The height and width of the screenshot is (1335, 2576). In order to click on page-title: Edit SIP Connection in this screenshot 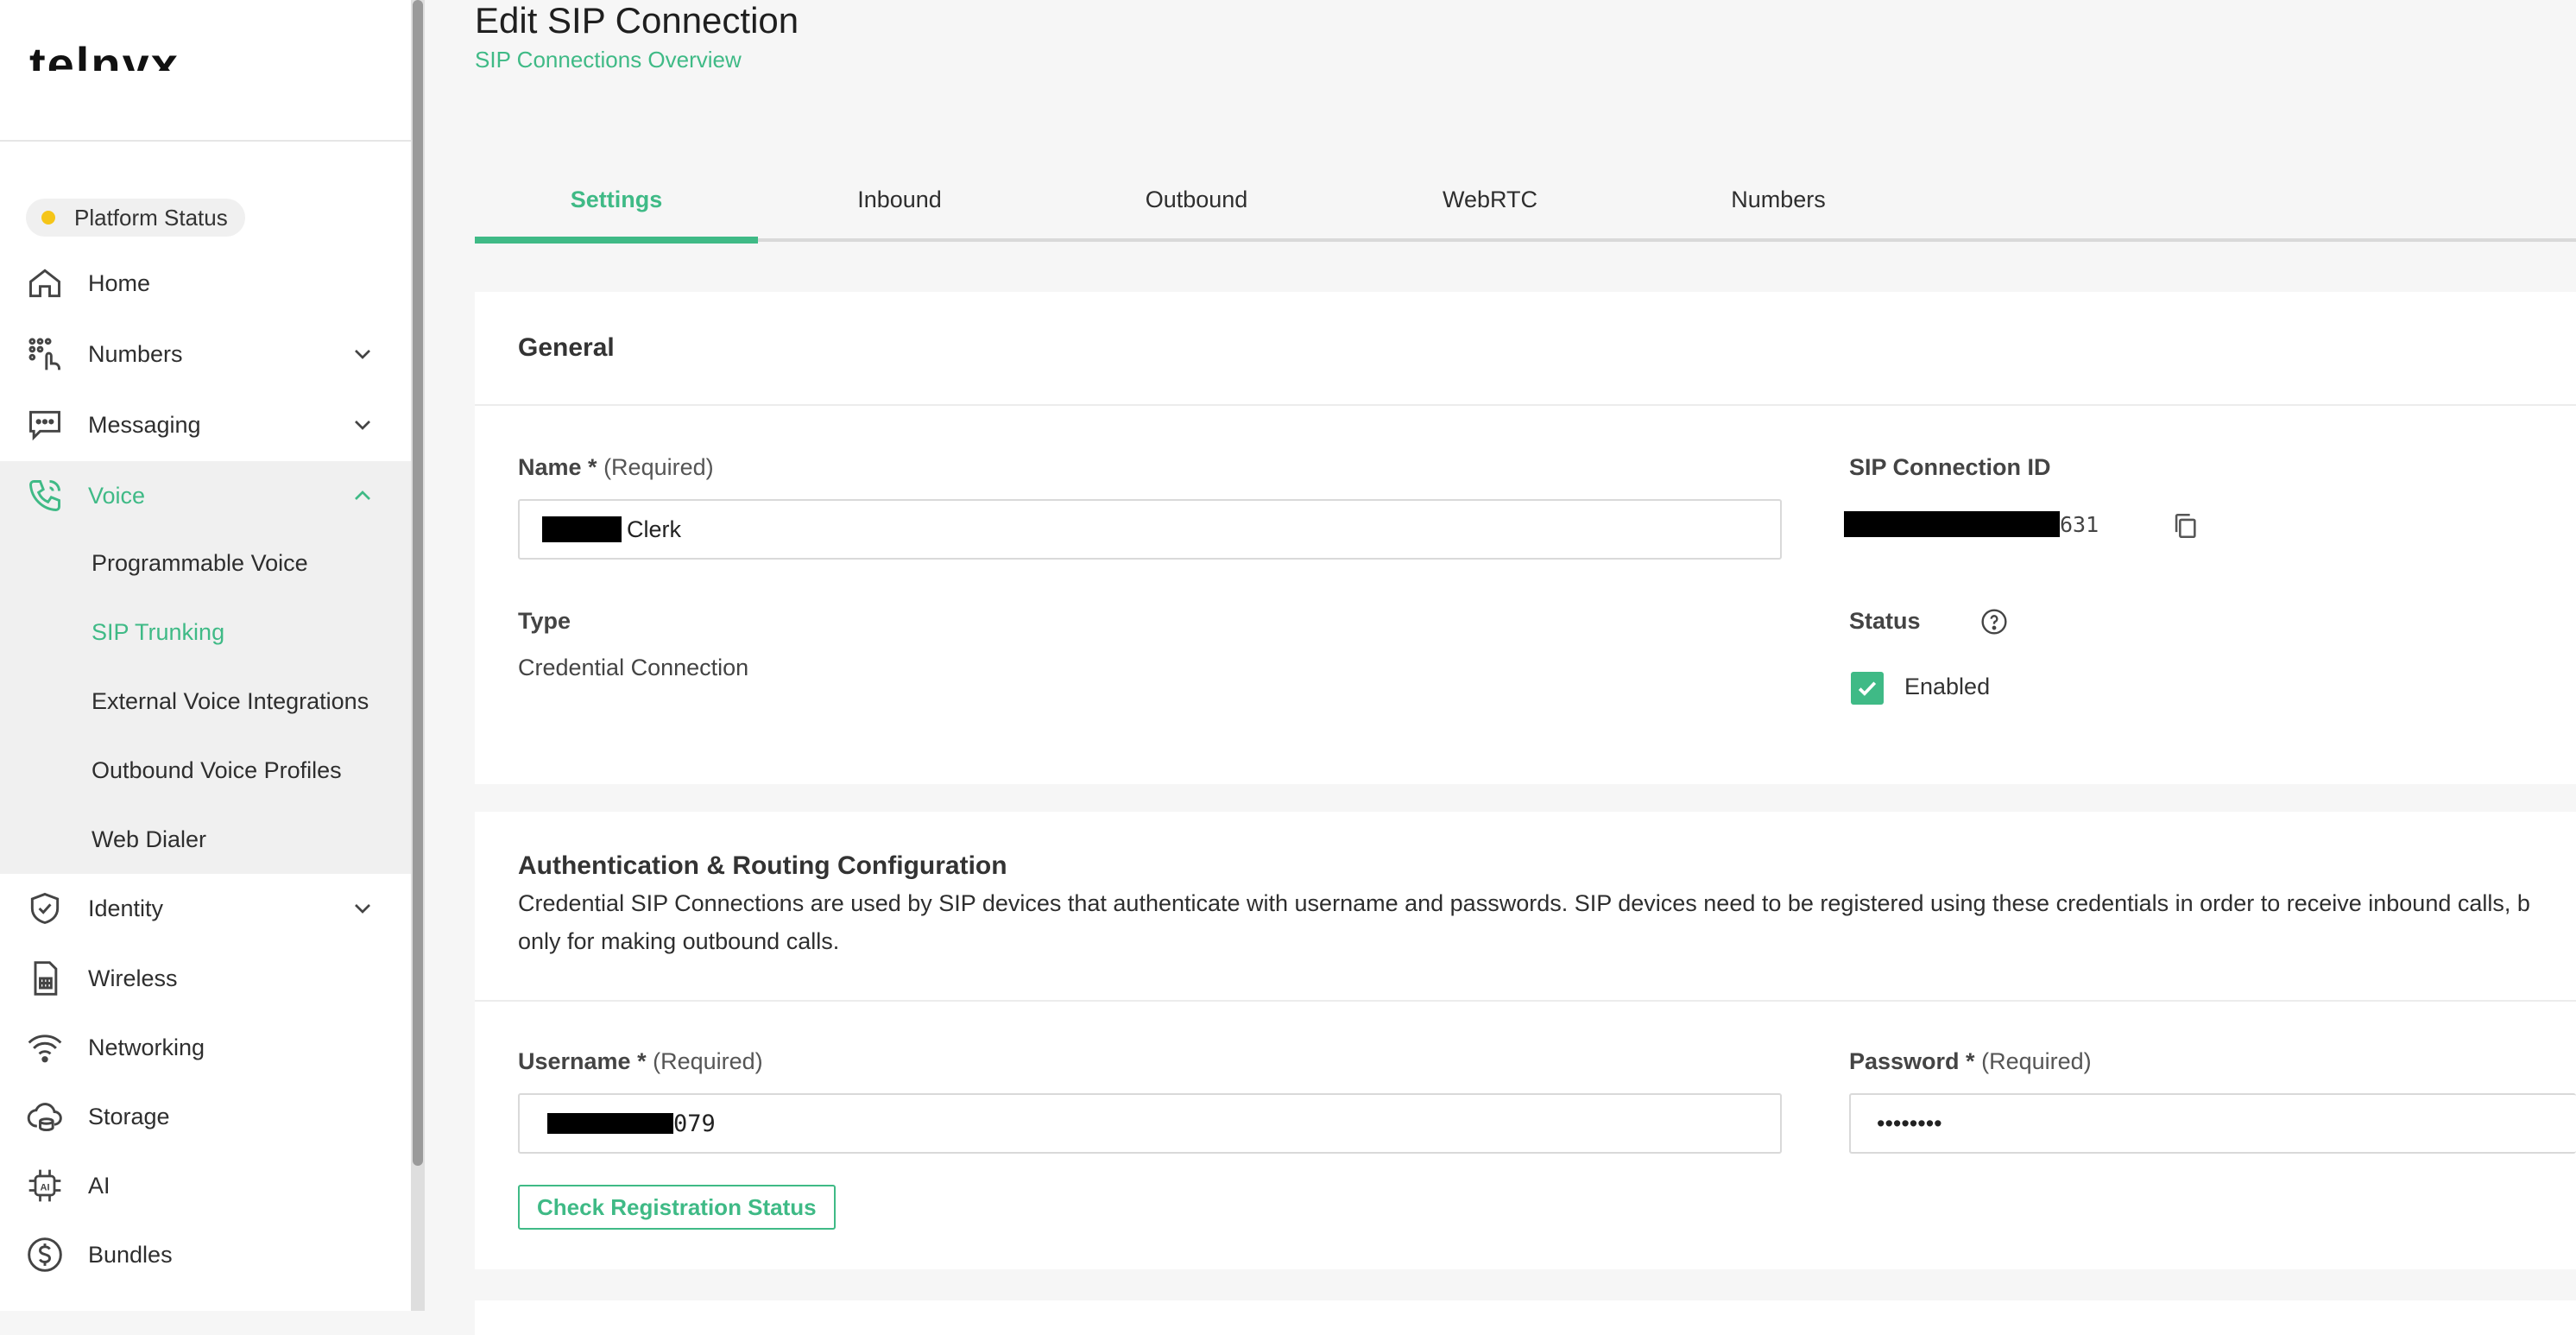, I will do `click(637, 20)`.